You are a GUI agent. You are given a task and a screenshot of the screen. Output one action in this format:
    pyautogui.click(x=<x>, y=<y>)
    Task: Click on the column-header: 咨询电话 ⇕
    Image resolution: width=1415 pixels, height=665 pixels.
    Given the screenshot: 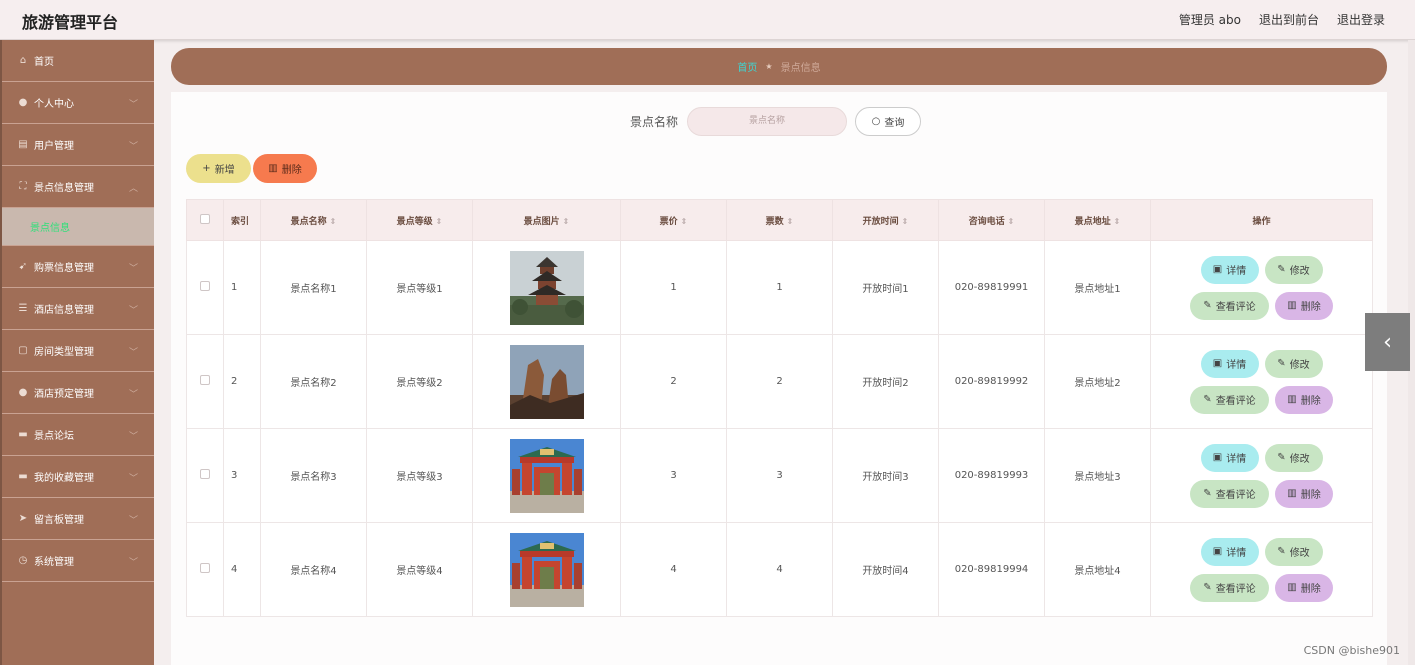 What is the action you would take?
    pyautogui.click(x=991, y=220)
    